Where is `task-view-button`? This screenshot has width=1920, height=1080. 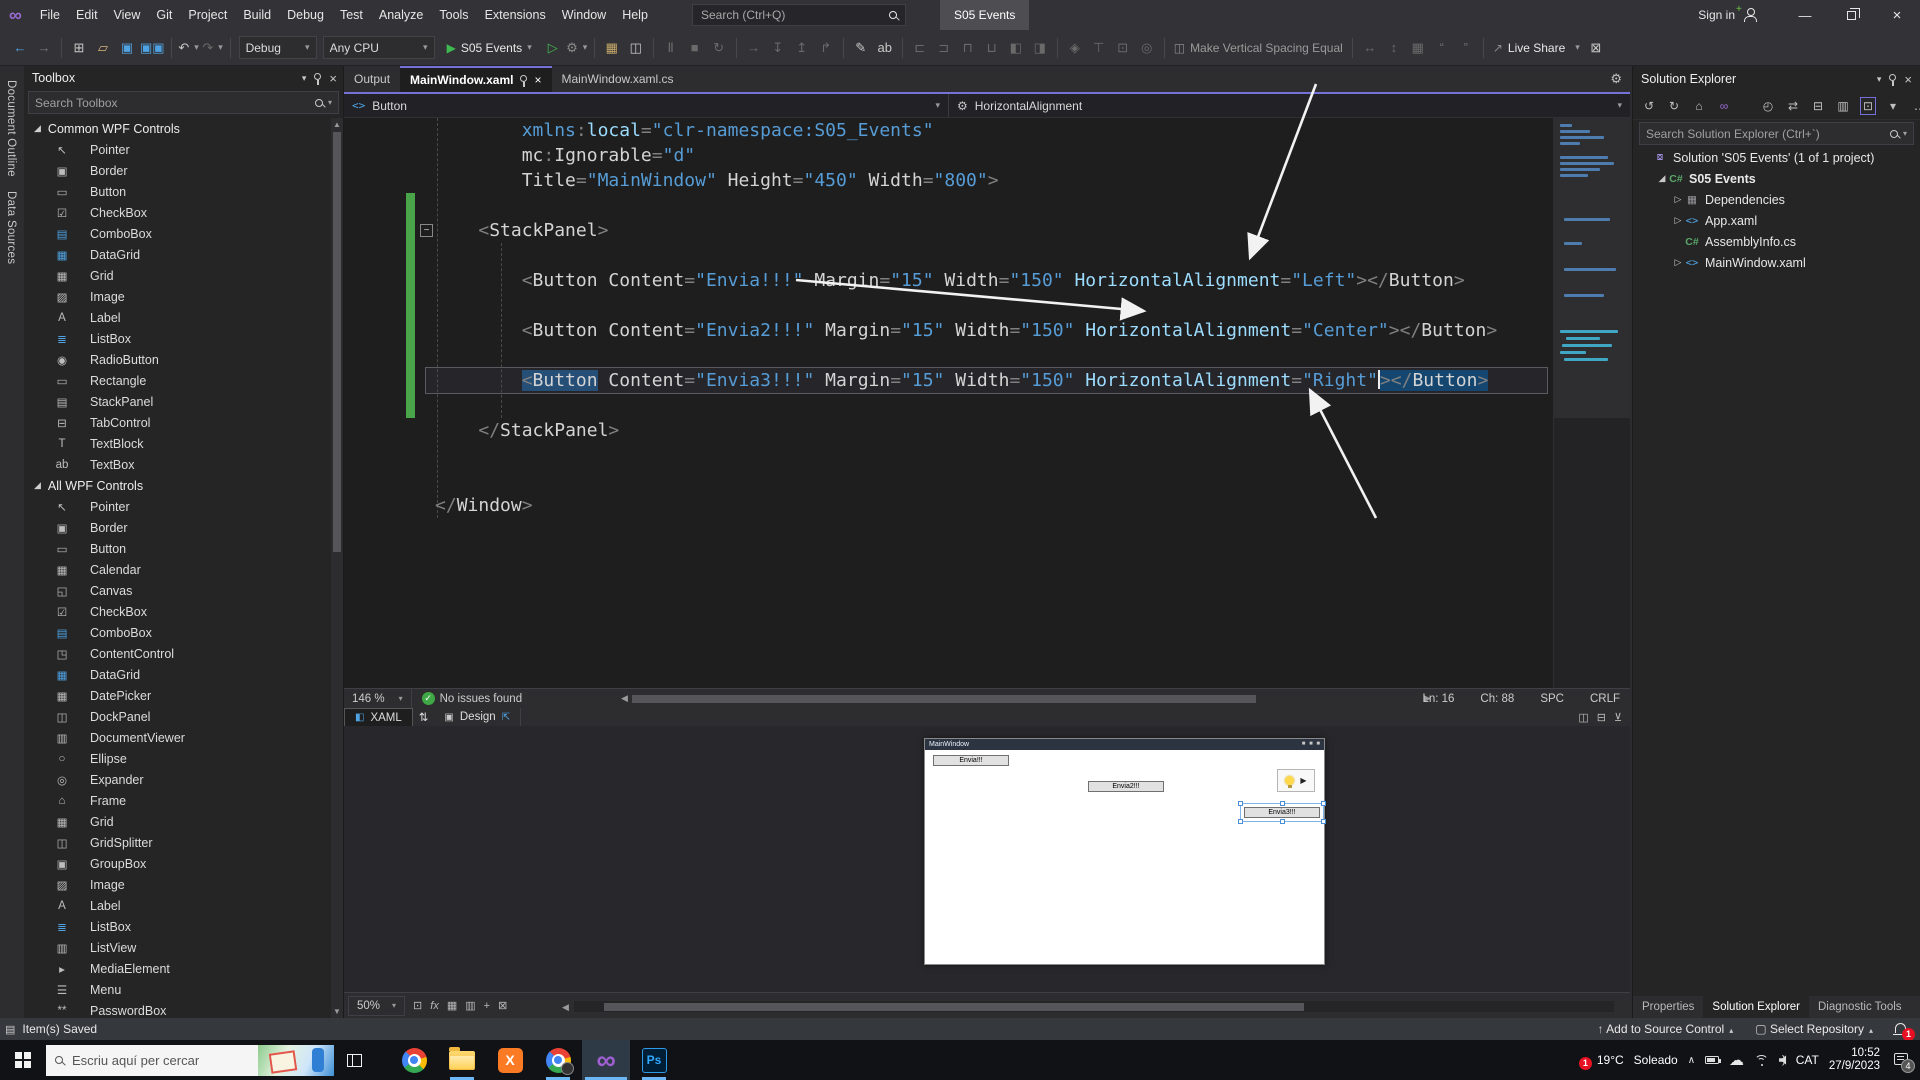 task-view-button is located at coordinates (354, 1060).